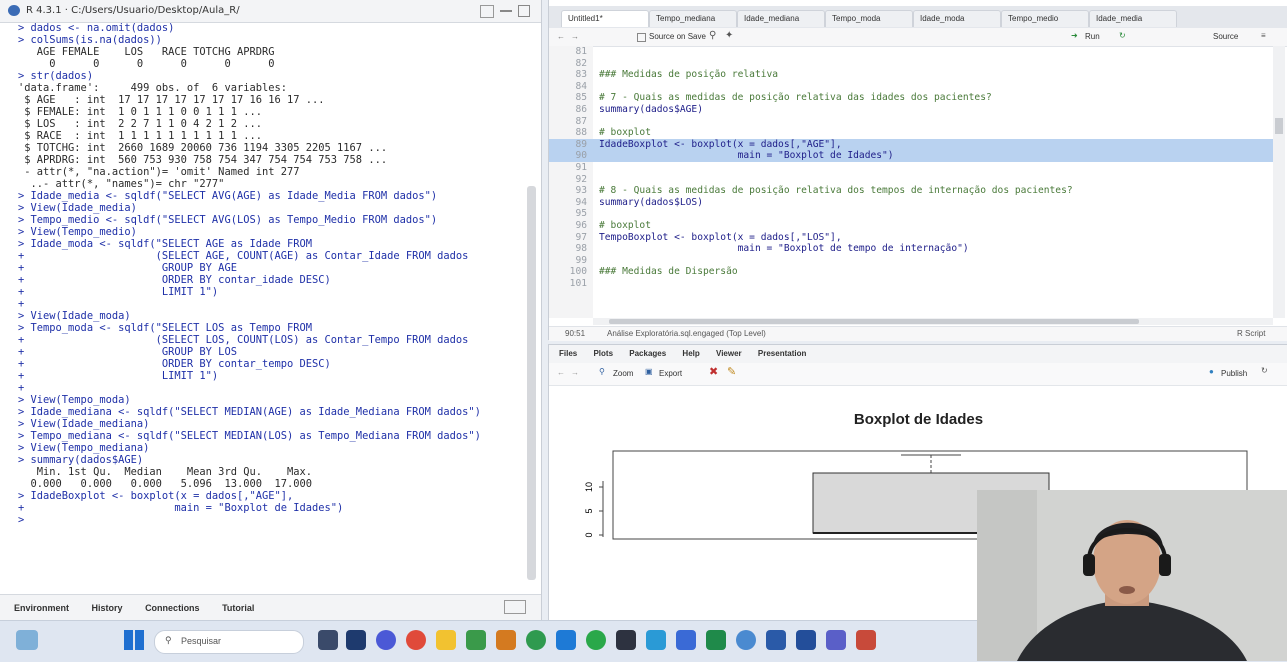 This screenshot has height=662, width=1287. I want to click on tab-files: Files, so click(568, 353).